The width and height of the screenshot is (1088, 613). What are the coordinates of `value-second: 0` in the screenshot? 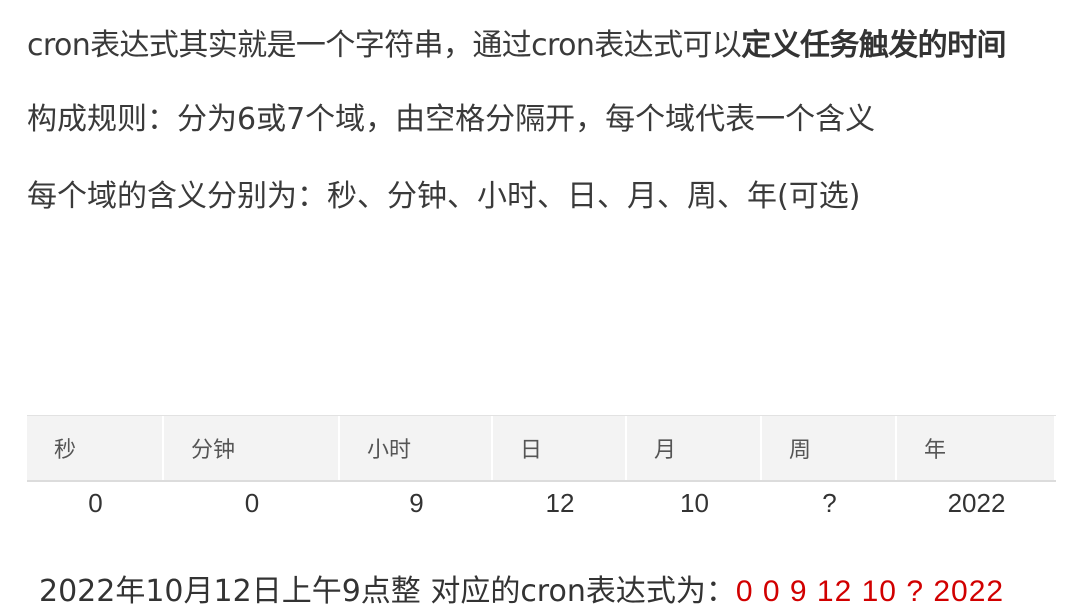 It's located at (95, 503).